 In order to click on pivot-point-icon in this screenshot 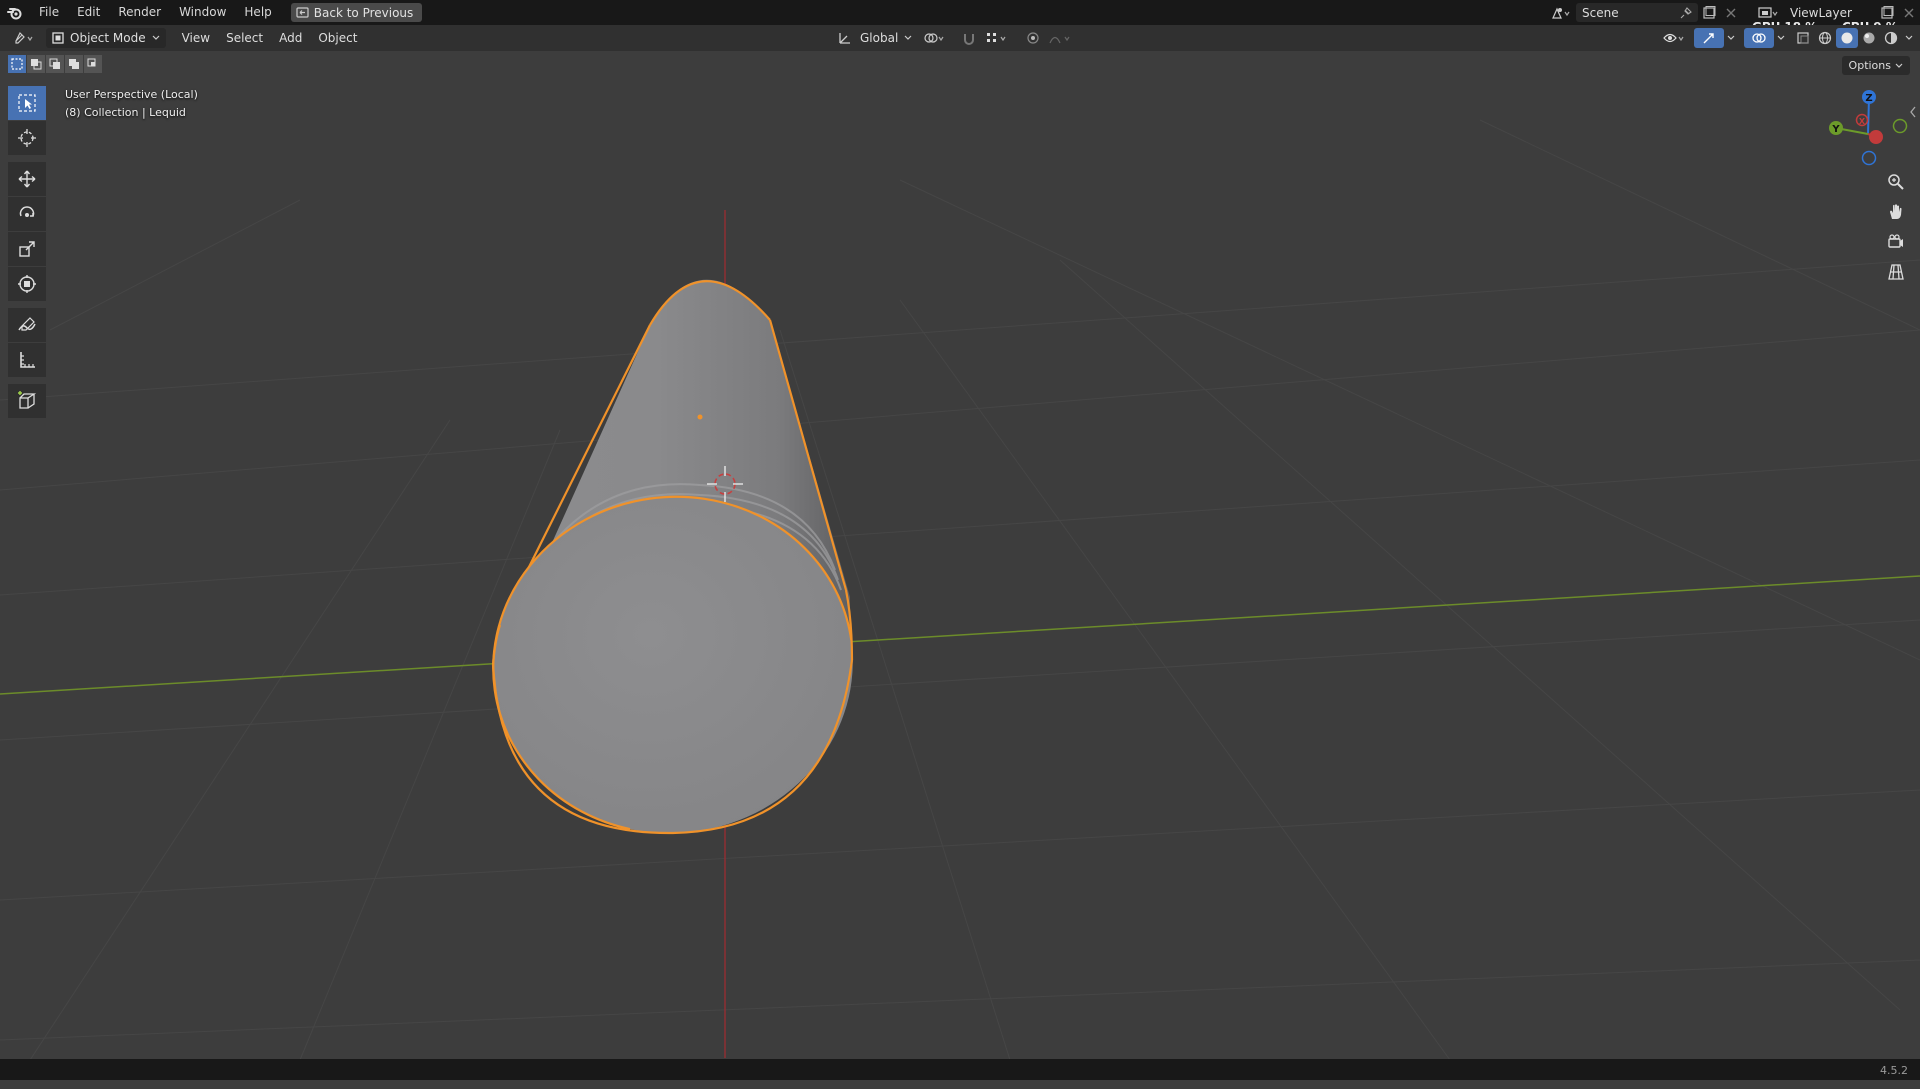, I will do `click(935, 38)`.